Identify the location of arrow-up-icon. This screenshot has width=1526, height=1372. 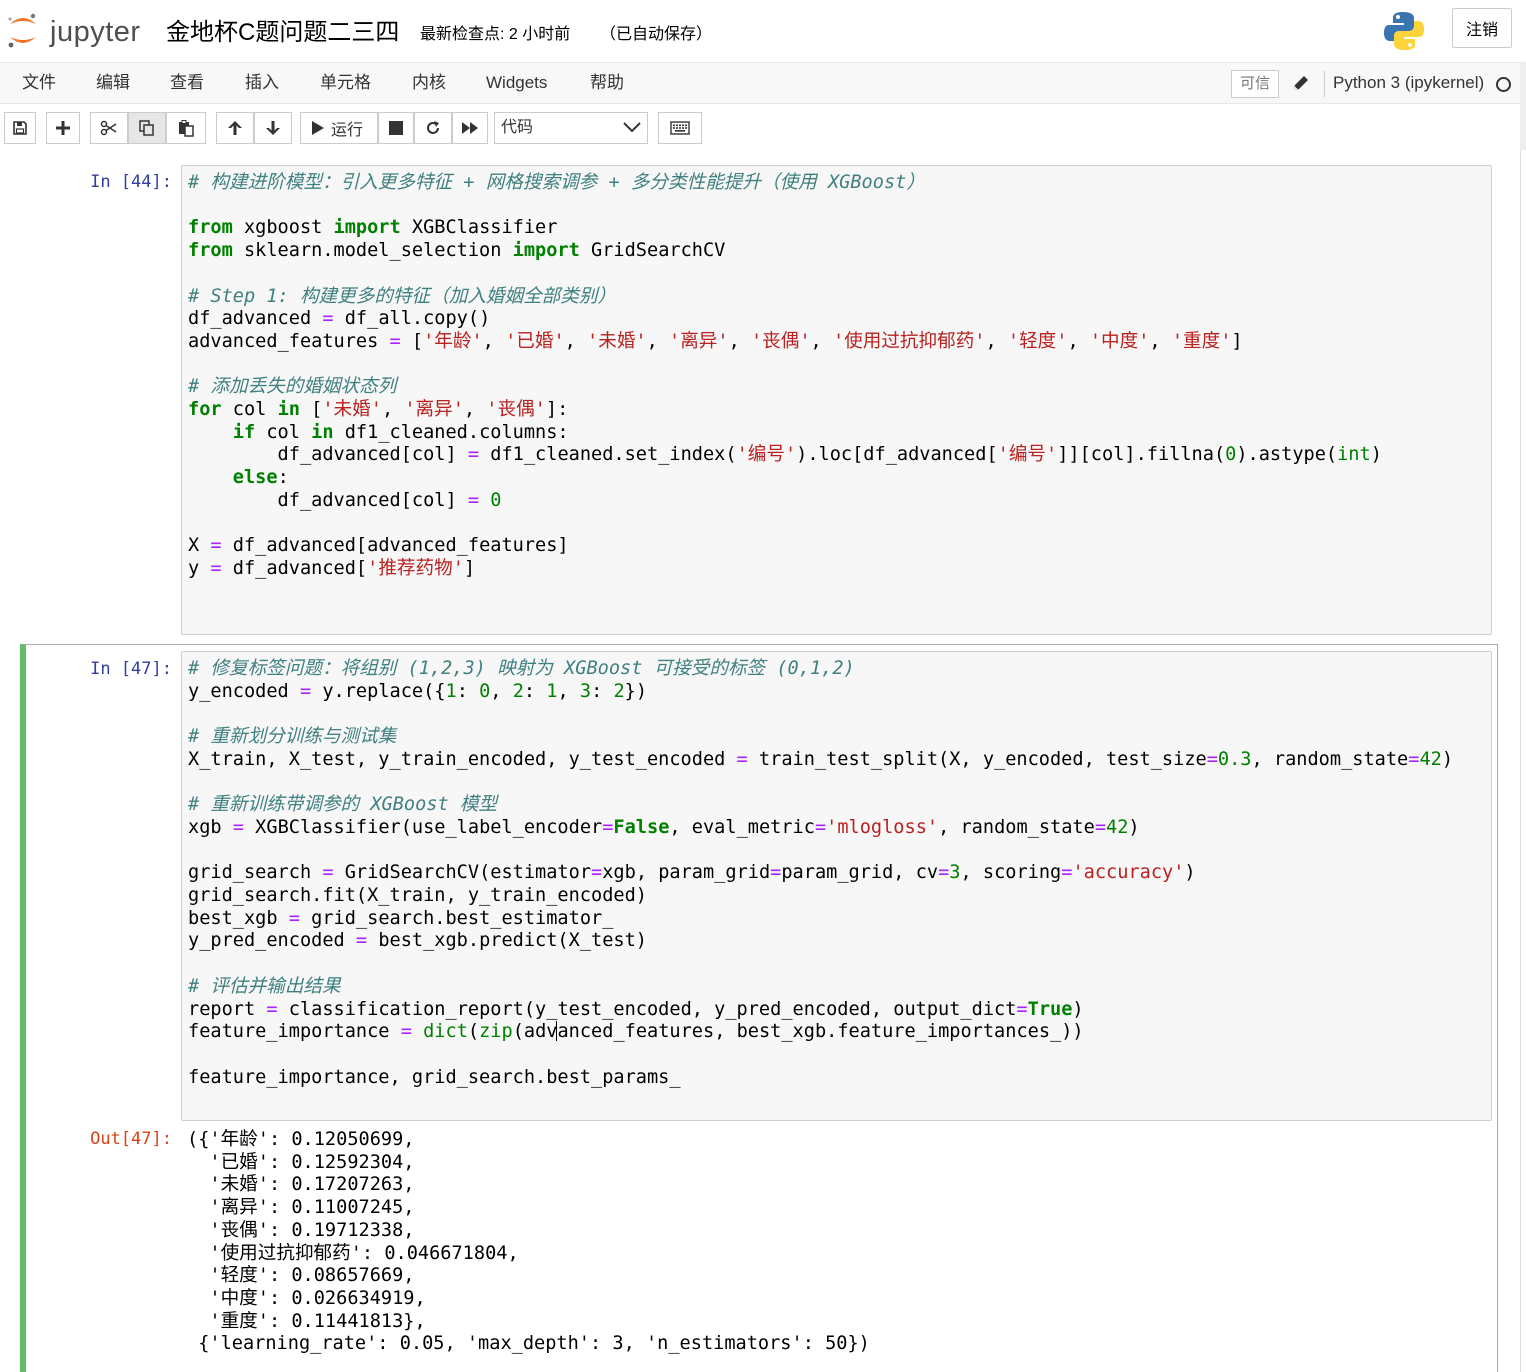
(235, 128).